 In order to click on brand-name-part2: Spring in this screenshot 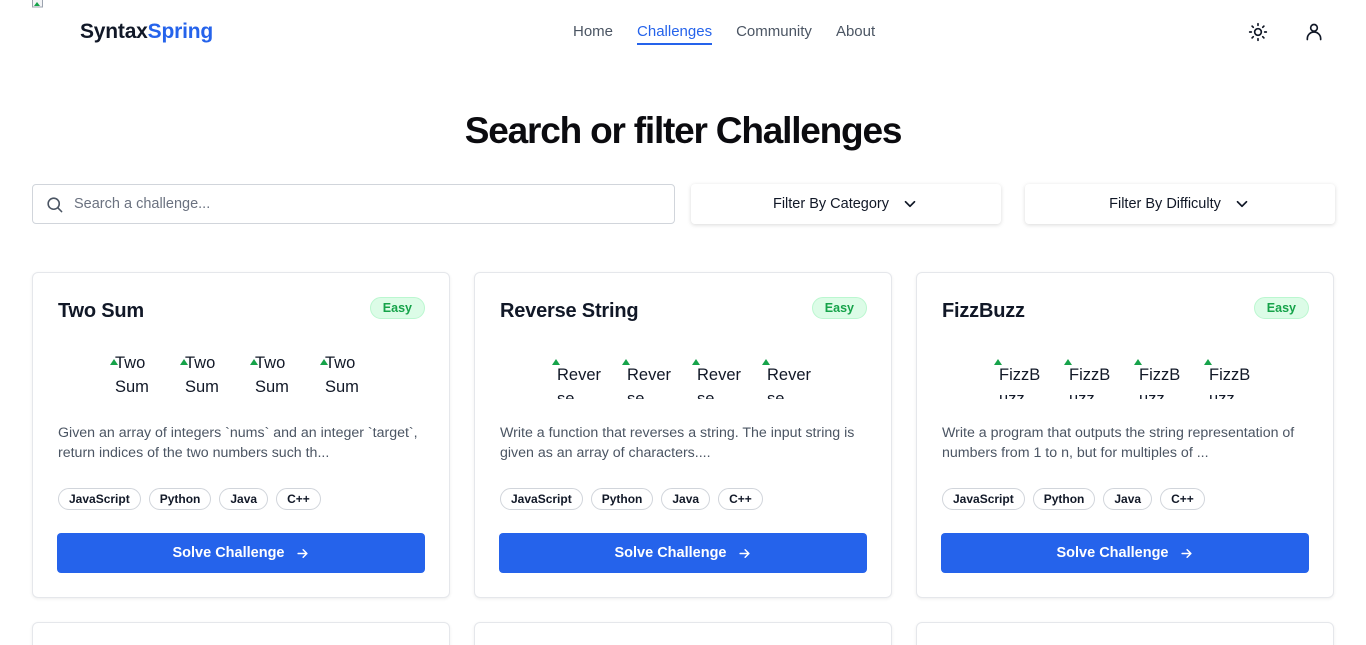, I will do `click(180, 31)`.